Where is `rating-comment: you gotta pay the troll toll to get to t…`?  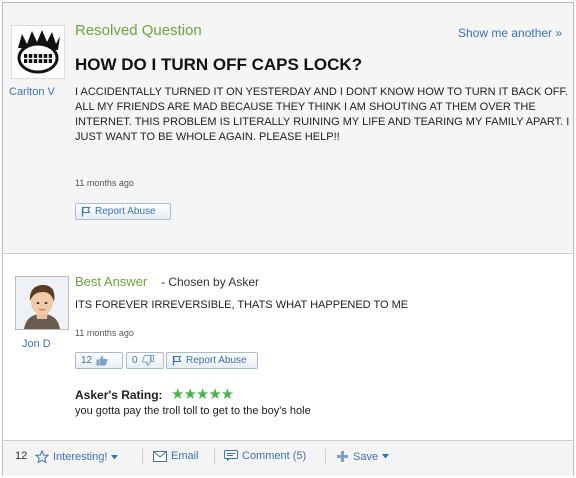
rating-comment: you gotta pay the troll toll to get to t… is located at coordinates (193, 411).